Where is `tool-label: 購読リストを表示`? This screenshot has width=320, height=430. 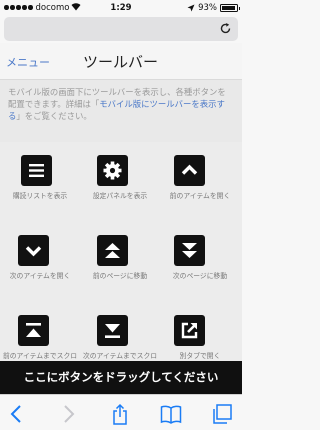
tool-label: 購読リストを表示 is located at coordinates (40, 196).